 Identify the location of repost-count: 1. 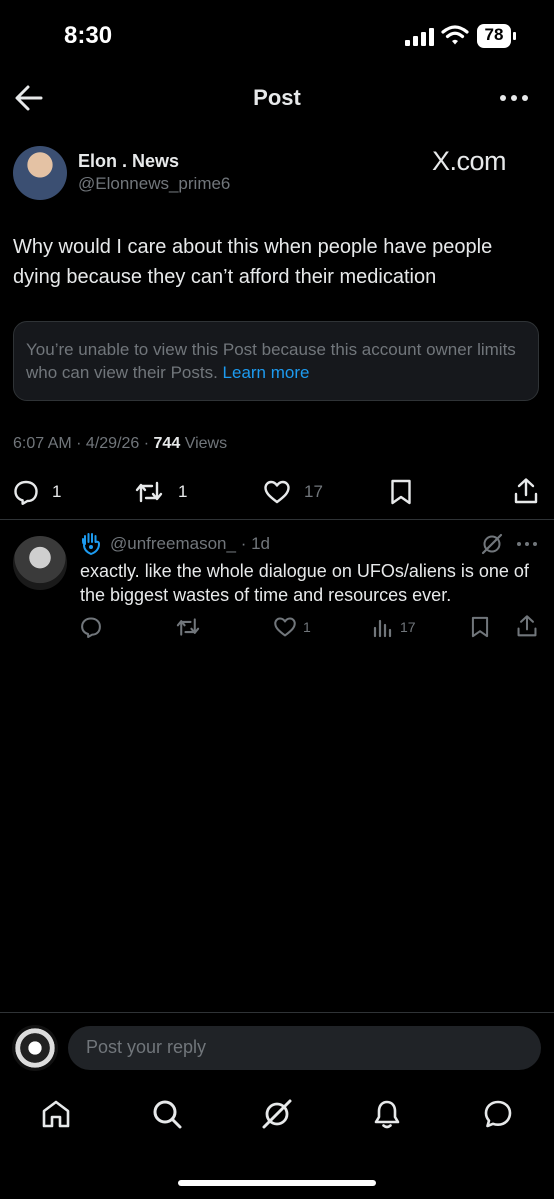
(183, 491).